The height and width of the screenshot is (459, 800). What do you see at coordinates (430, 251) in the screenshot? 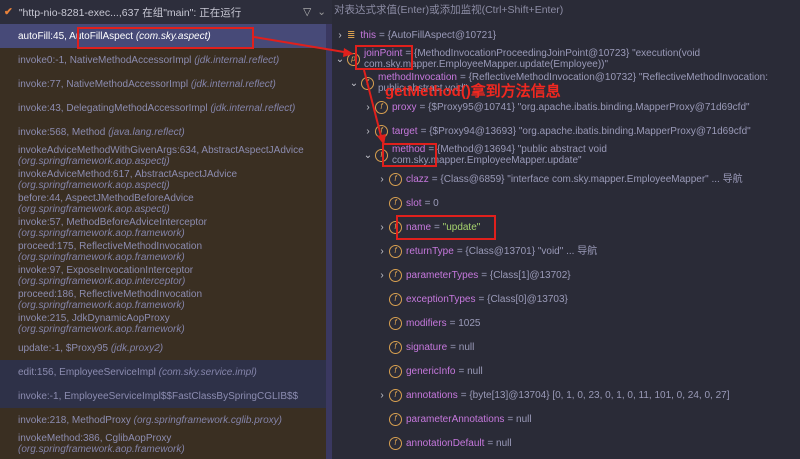
I see `variable-name: returnType` at bounding box center [430, 251].